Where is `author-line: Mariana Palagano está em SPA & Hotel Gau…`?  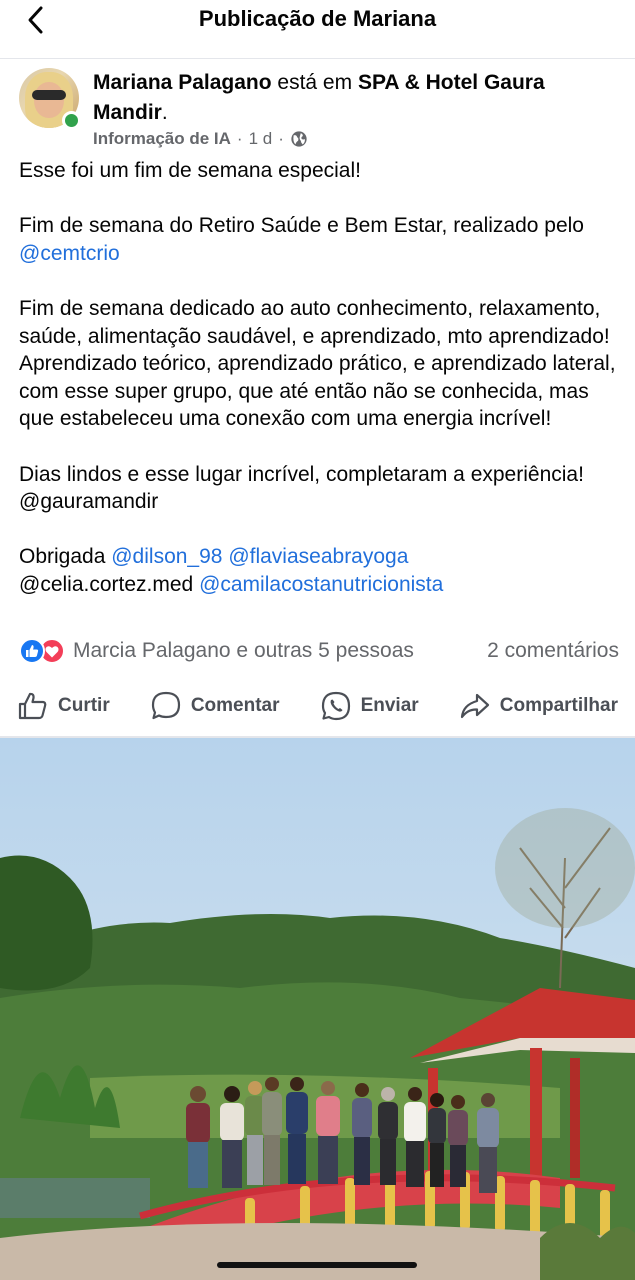
author-line: Mariana Palagano está em SPA & Hotel Gau… is located at coordinates (353, 98).